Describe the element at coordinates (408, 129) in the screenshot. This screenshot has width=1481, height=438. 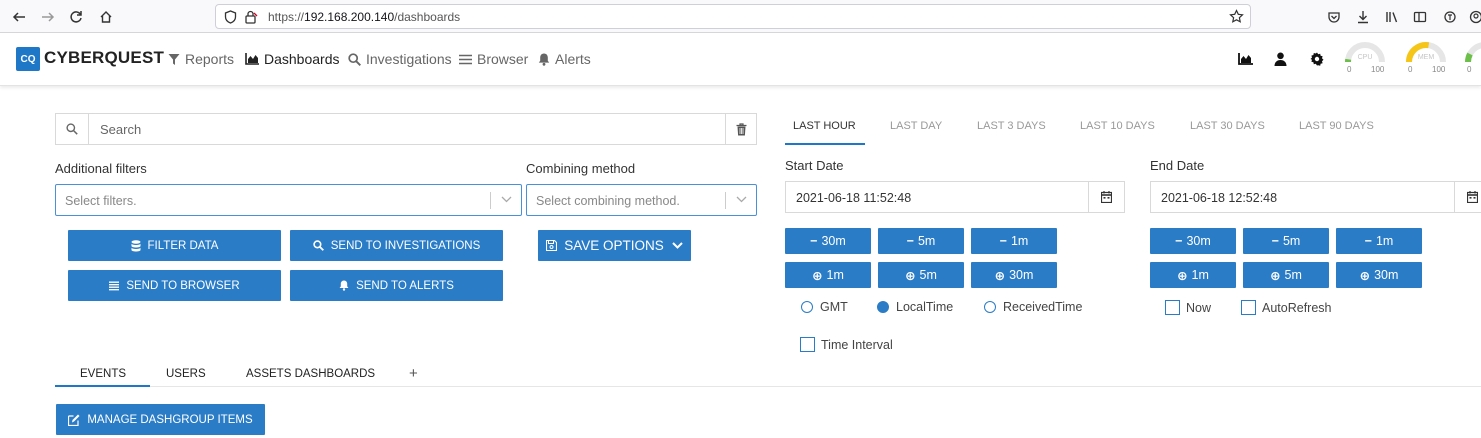
I see `search-input` at that location.